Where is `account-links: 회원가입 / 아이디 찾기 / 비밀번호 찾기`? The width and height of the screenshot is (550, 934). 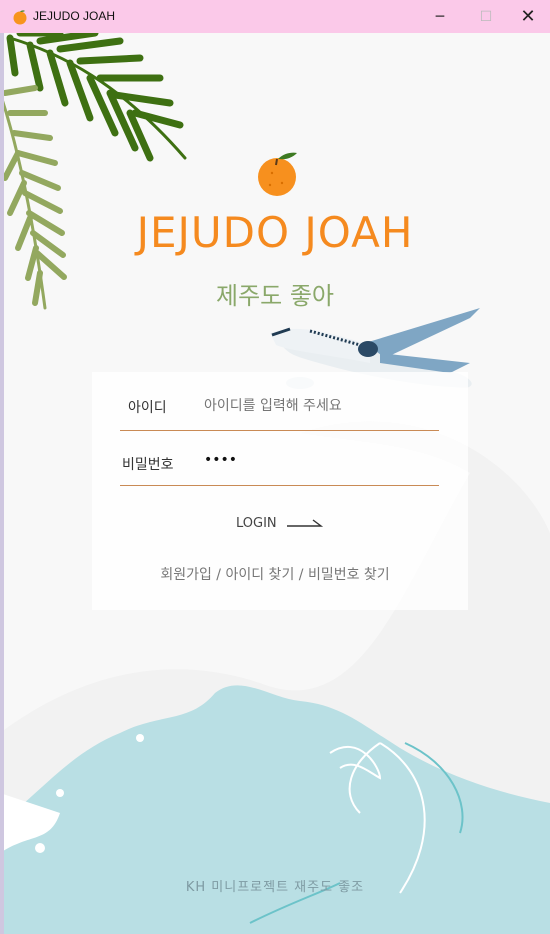 account-links: 회원가입 / 아이디 찾기 / 비밀번호 찾기 is located at coordinates (275, 574).